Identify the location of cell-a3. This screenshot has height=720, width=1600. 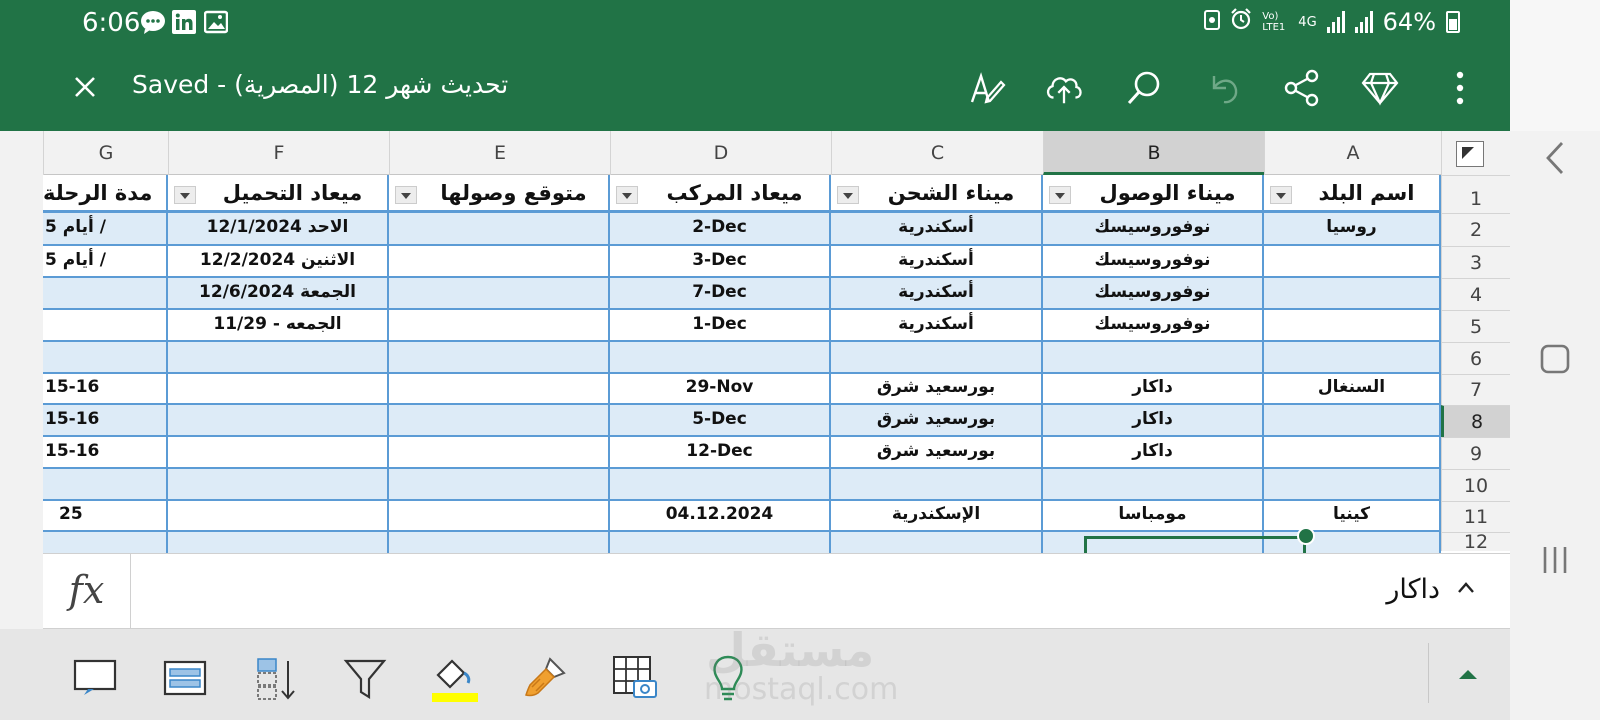
(1352, 262).